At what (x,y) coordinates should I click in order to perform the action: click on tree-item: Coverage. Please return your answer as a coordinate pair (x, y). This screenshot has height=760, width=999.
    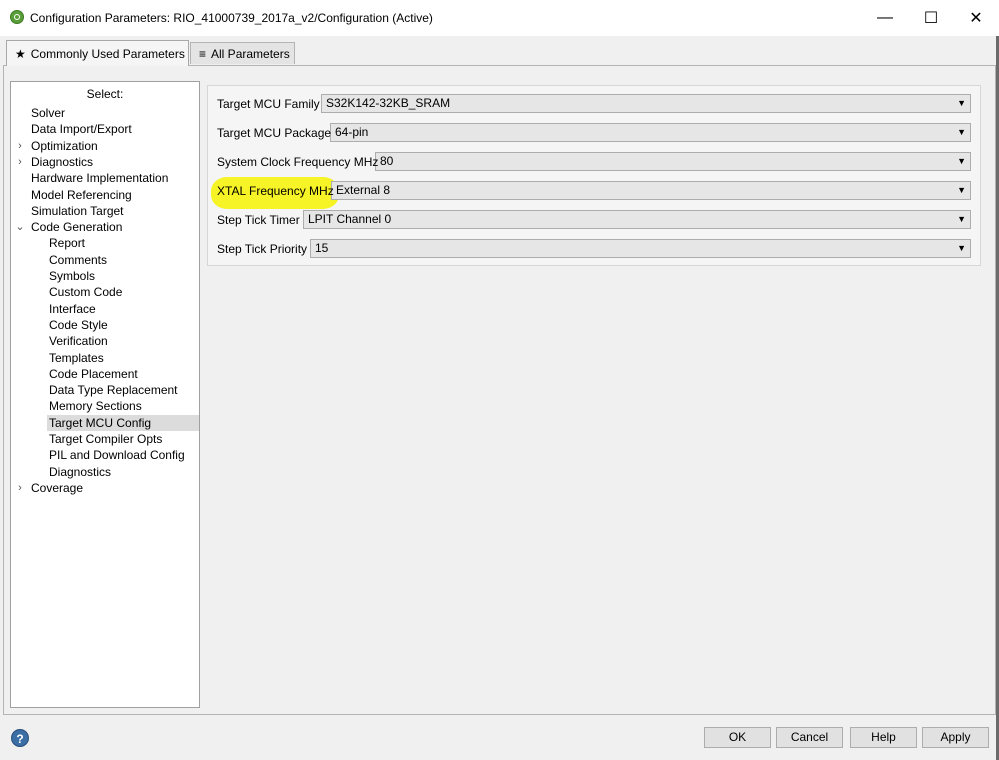
    Looking at the image, I should click on (57, 488).